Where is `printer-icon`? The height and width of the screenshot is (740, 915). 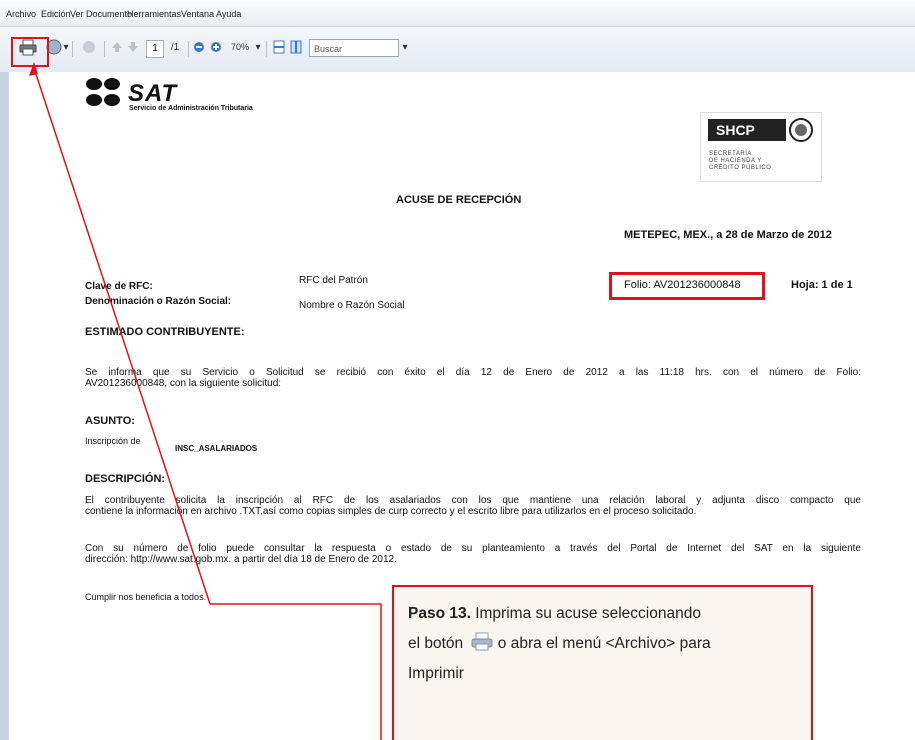 printer-icon is located at coordinates (482, 641).